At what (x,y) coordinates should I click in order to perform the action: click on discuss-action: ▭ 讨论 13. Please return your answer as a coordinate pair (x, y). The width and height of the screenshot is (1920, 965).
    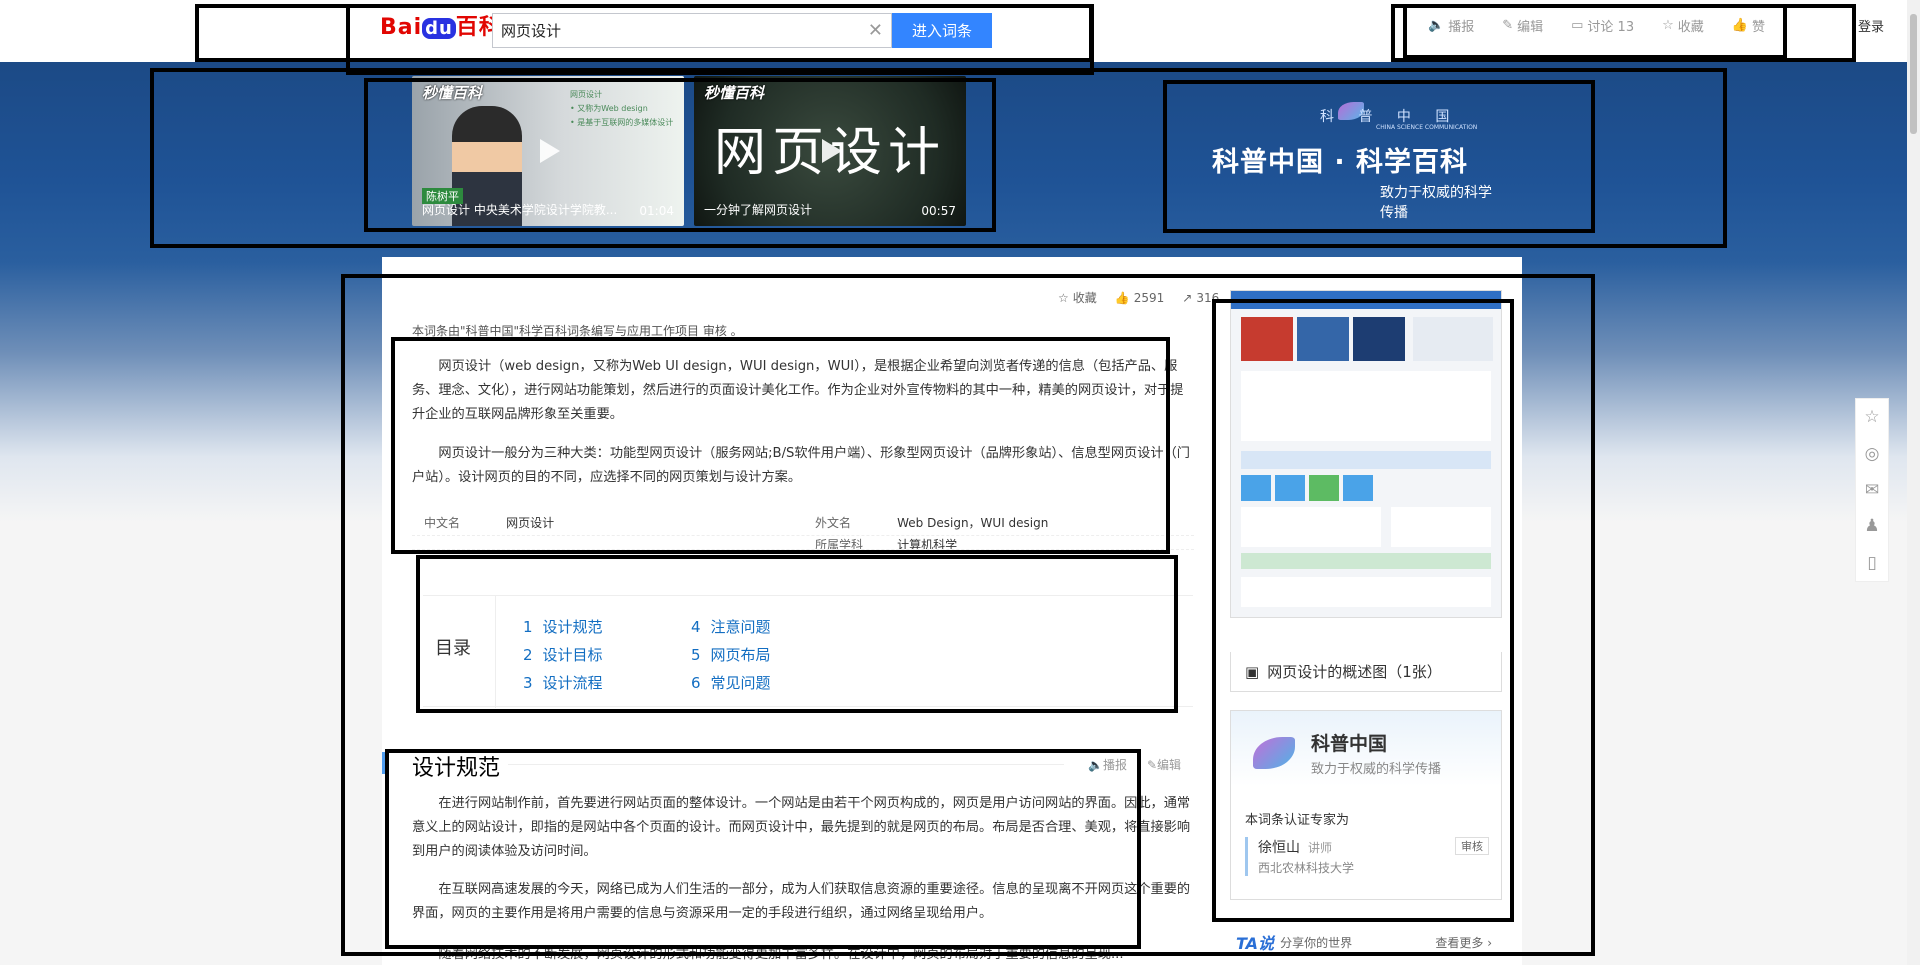
    Looking at the image, I should click on (1602, 25).